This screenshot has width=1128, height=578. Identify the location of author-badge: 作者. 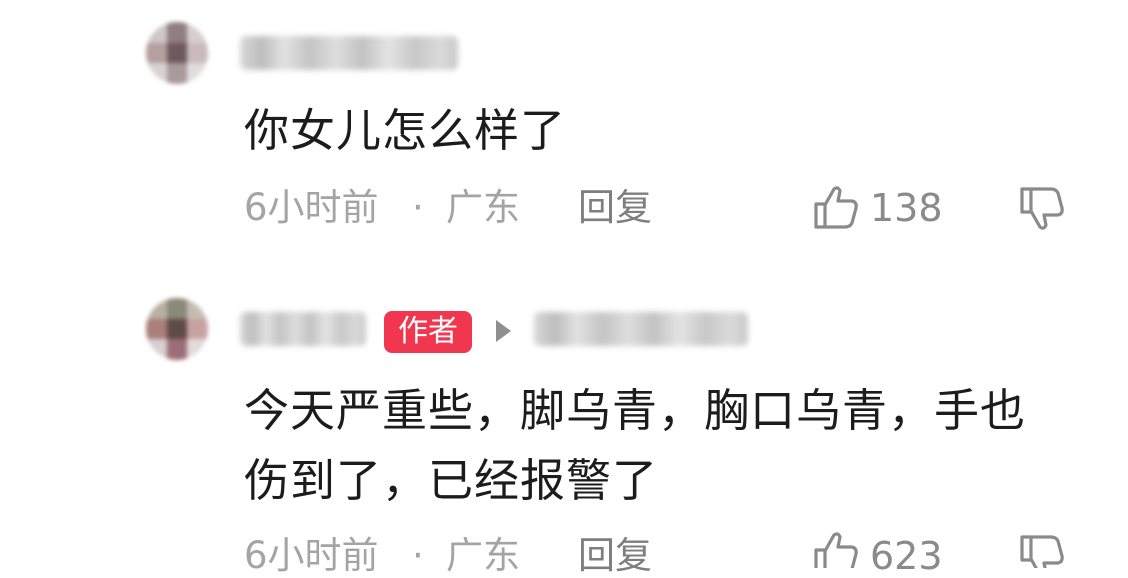
(428, 332).